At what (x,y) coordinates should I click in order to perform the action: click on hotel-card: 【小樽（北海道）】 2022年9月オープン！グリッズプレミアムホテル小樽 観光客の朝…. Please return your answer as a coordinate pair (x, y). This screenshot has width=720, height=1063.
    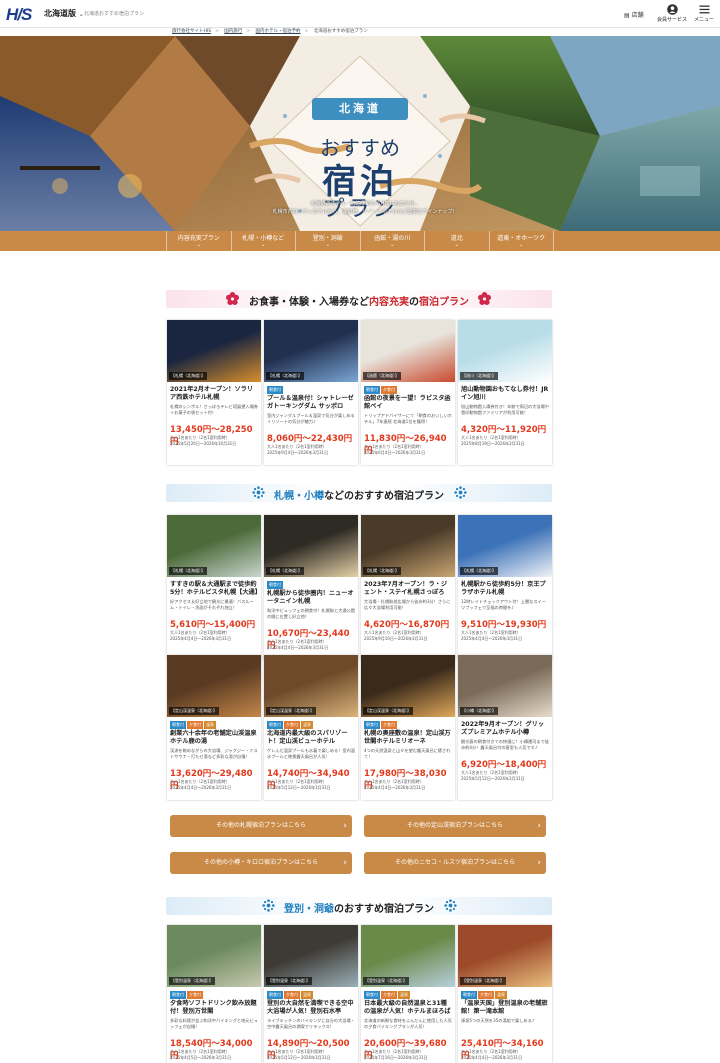
    Looking at the image, I should click on (505, 727).